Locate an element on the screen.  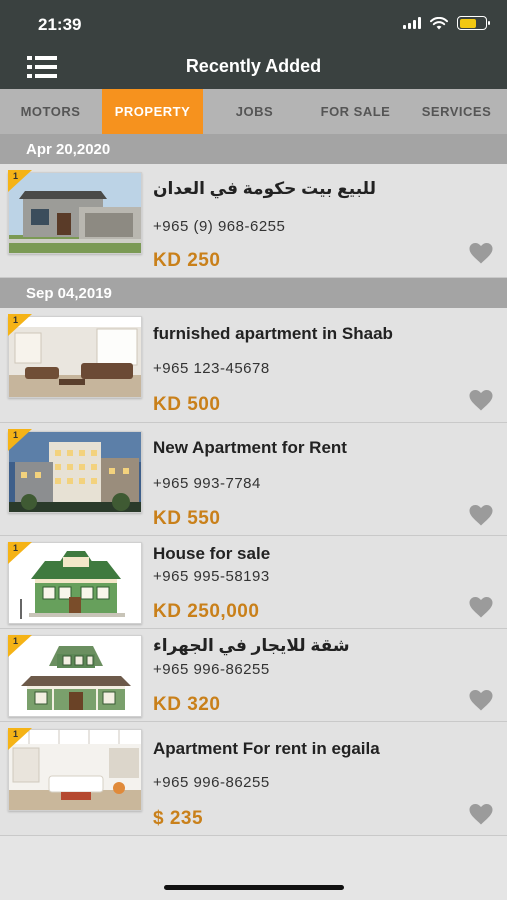
battery-level is located at coordinates (467, 23).